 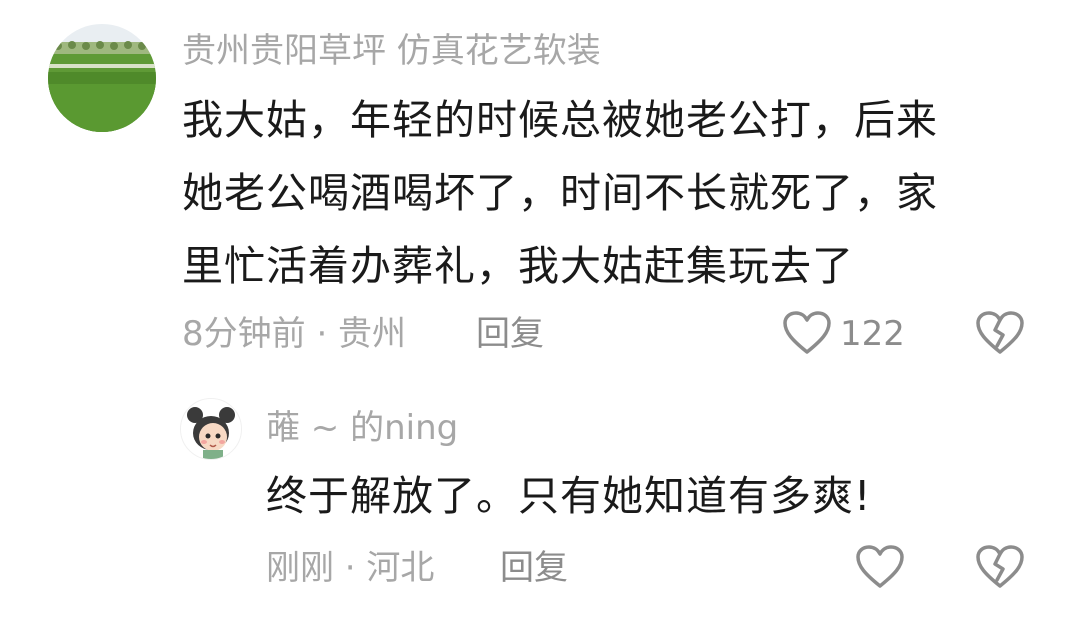 What do you see at coordinates (391, 51) in the screenshot?
I see `username: 贵州贵阳草坪 仿真花艺软装` at bounding box center [391, 51].